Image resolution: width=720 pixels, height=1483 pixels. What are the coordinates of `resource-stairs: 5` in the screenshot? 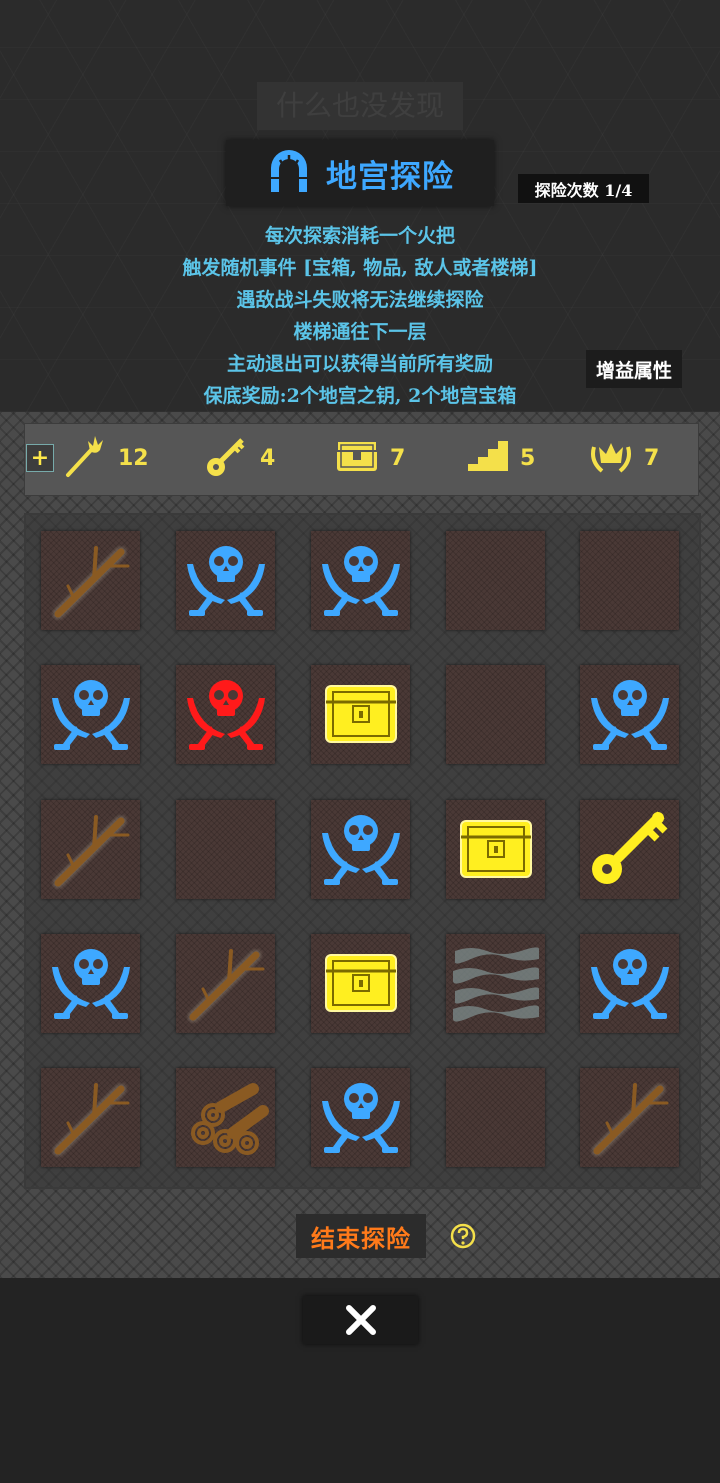 It's located at (497, 458).